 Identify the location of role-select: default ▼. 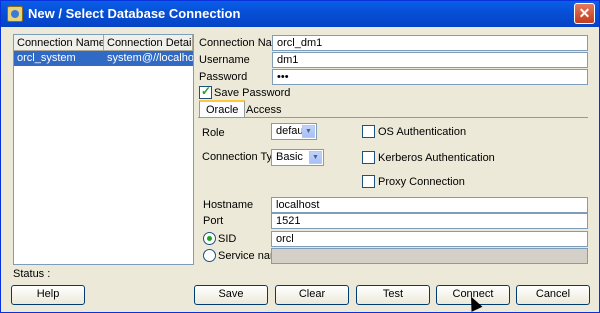
(294, 131).